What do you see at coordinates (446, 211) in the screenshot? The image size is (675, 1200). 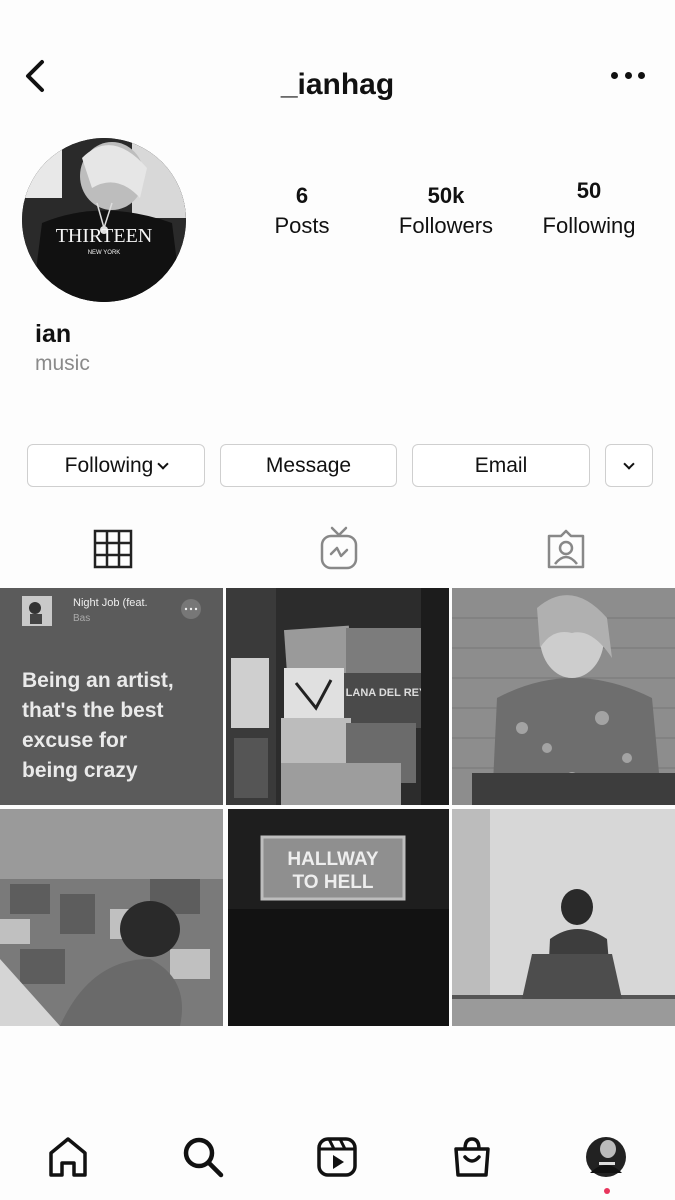 I see `followers-stat: 50k Followers` at bounding box center [446, 211].